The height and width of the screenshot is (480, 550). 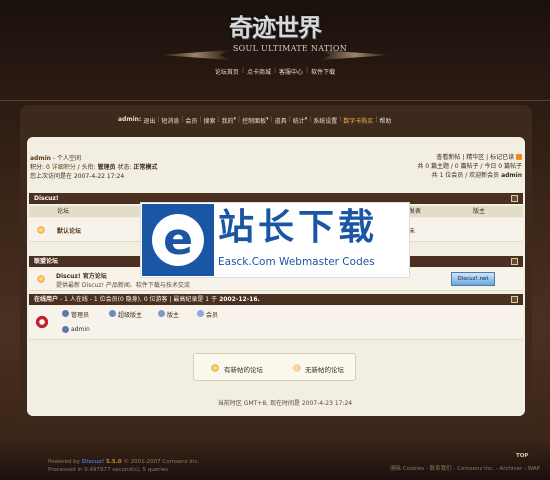 What do you see at coordinates (275, 100) in the screenshot?
I see `header-divider` at bounding box center [275, 100].